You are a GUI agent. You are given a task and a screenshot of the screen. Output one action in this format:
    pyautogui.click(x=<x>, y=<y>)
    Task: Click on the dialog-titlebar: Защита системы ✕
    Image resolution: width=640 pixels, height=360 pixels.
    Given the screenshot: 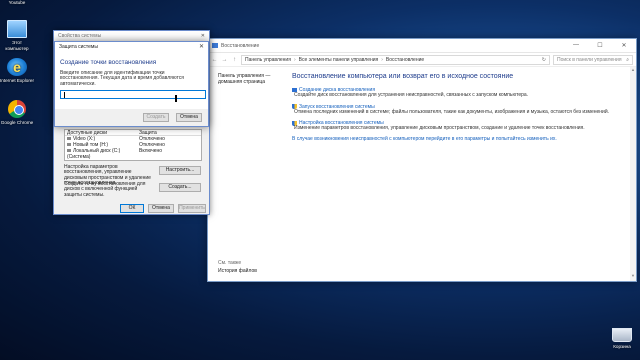 What is the action you would take?
    pyautogui.click(x=131, y=47)
    